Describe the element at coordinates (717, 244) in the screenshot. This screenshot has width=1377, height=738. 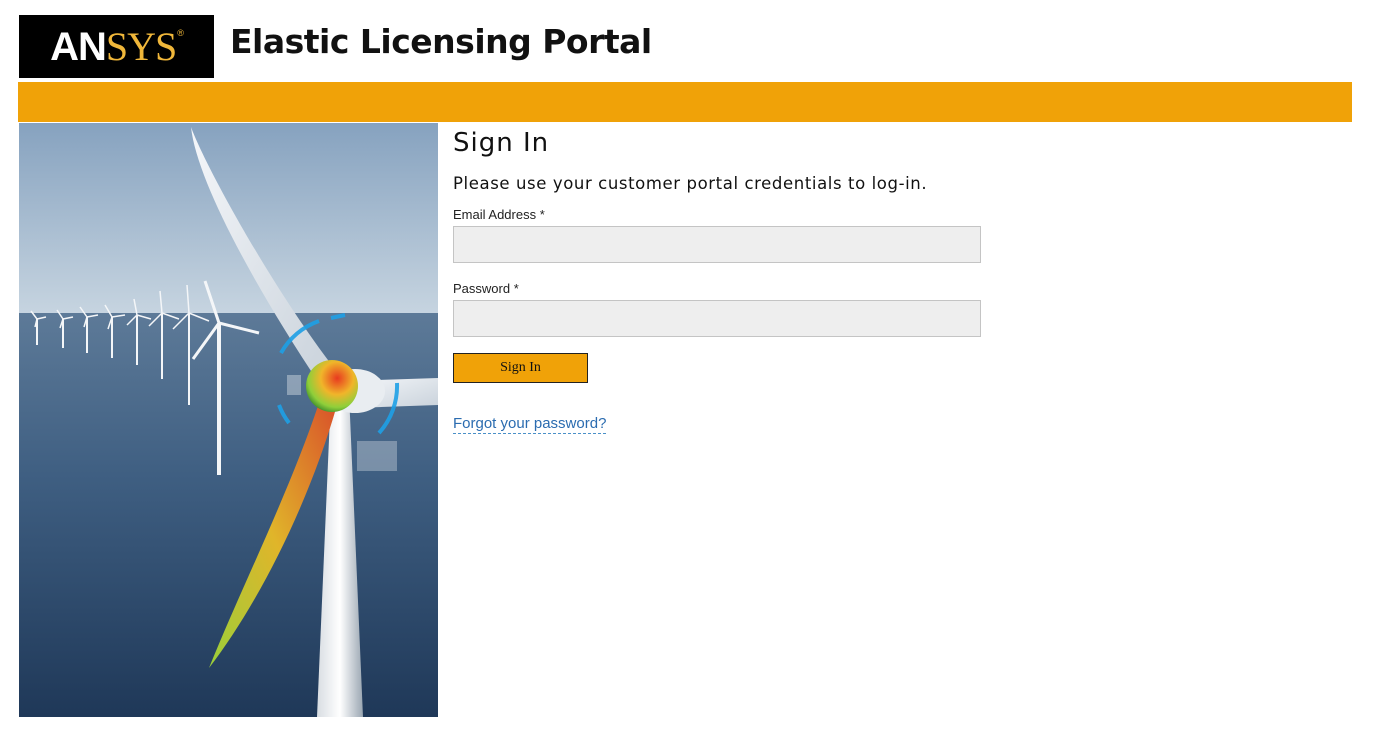
I see `email-field` at that location.